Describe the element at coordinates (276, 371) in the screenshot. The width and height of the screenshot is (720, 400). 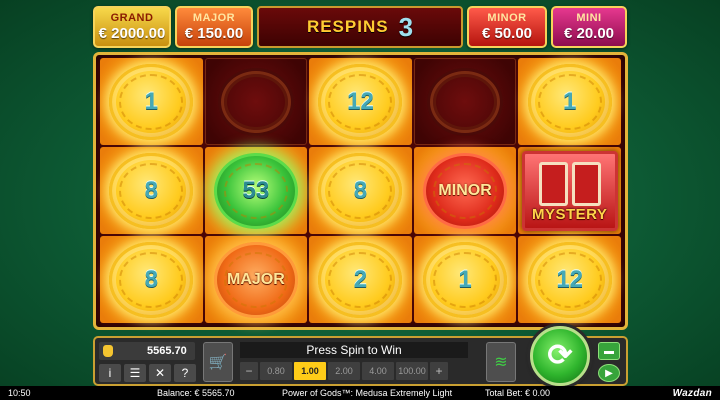
I see `bet-option: 0.80` at that location.